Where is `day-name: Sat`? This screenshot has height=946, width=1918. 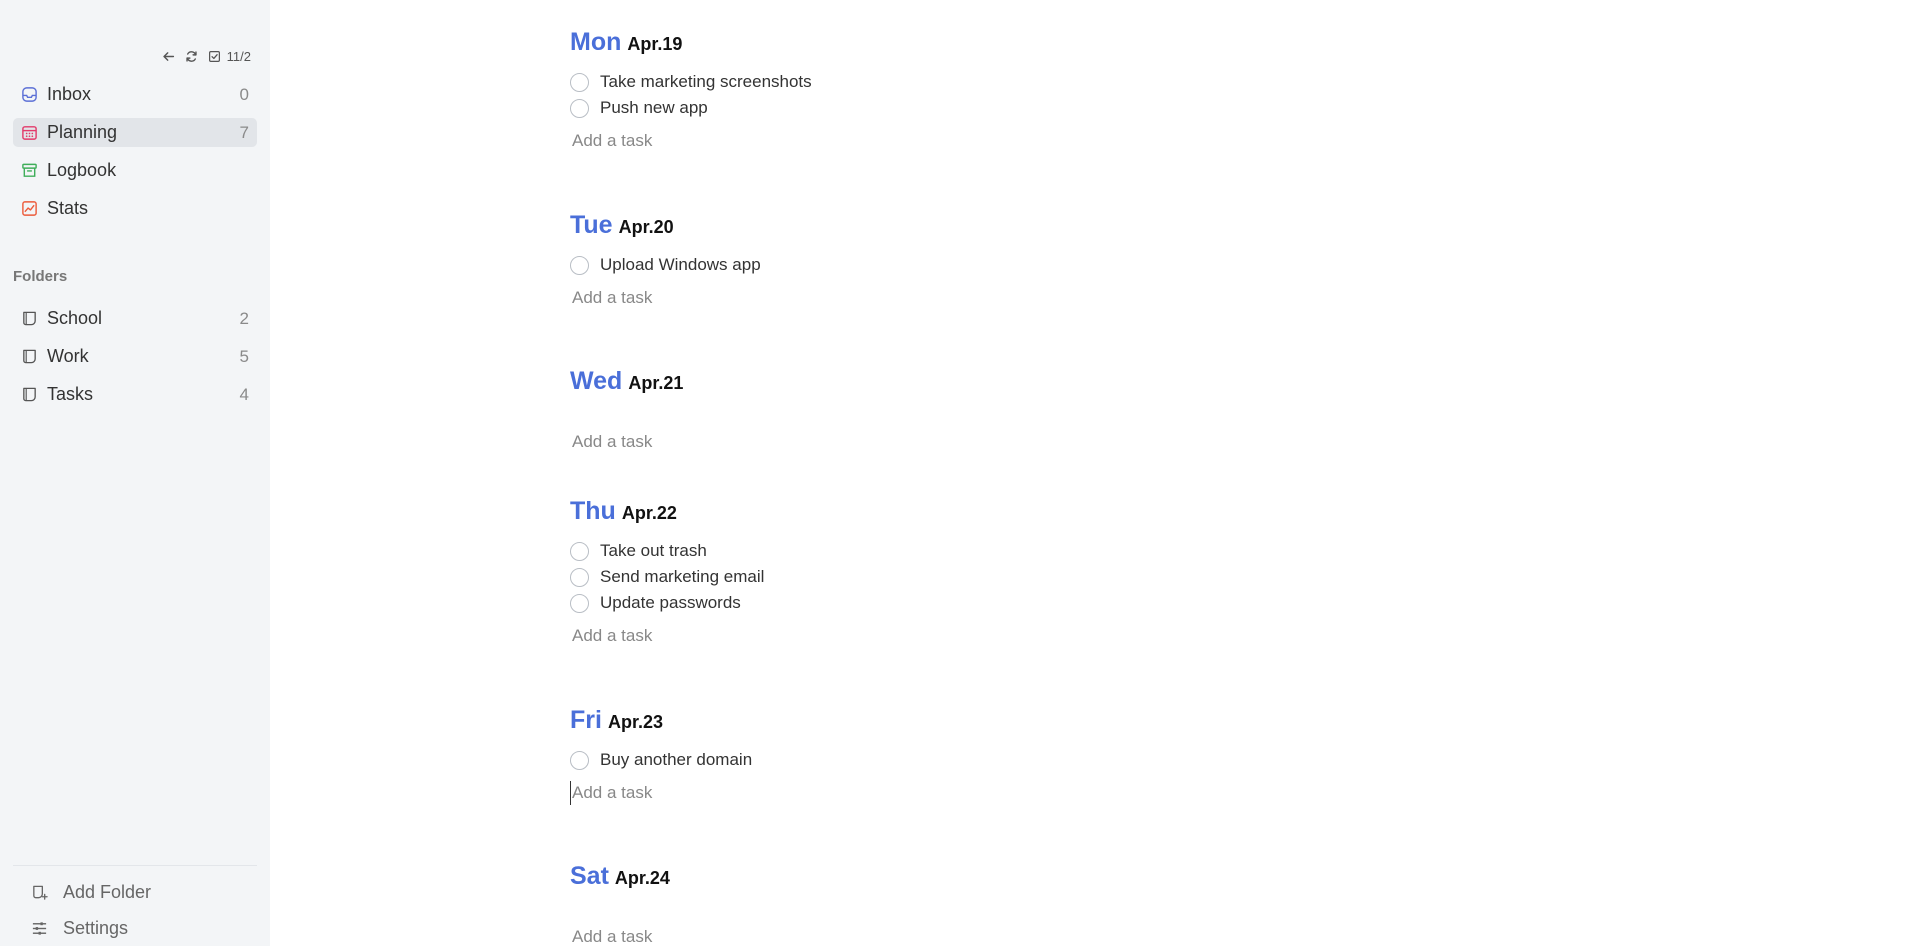 day-name: Sat is located at coordinates (589, 876).